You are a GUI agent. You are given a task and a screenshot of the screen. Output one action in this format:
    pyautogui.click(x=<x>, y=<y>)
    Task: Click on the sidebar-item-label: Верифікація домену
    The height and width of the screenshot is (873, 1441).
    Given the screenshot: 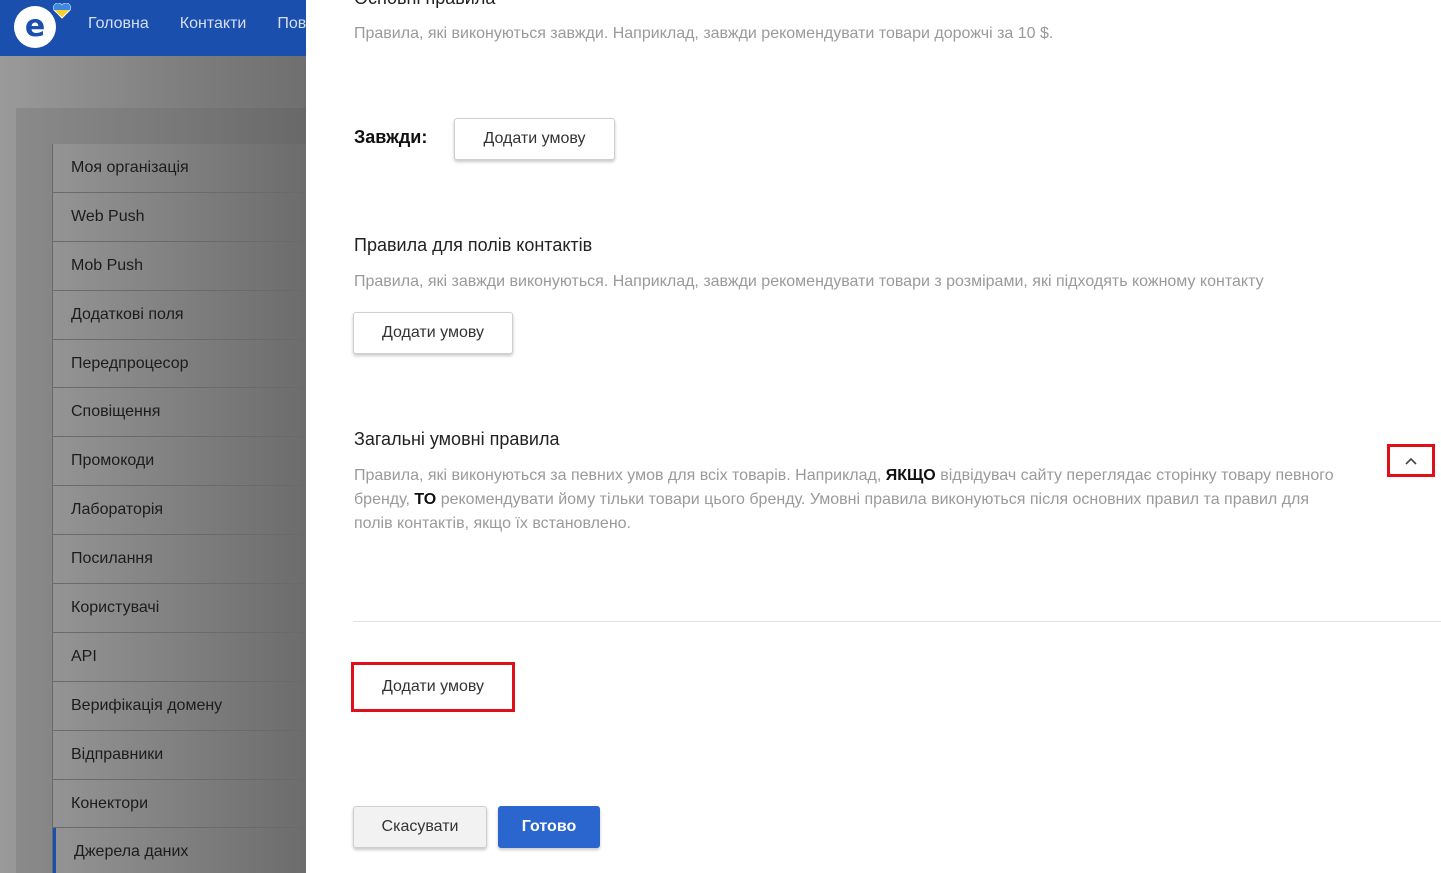 What is the action you would take?
    pyautogui.click(x=147, y=705)
    